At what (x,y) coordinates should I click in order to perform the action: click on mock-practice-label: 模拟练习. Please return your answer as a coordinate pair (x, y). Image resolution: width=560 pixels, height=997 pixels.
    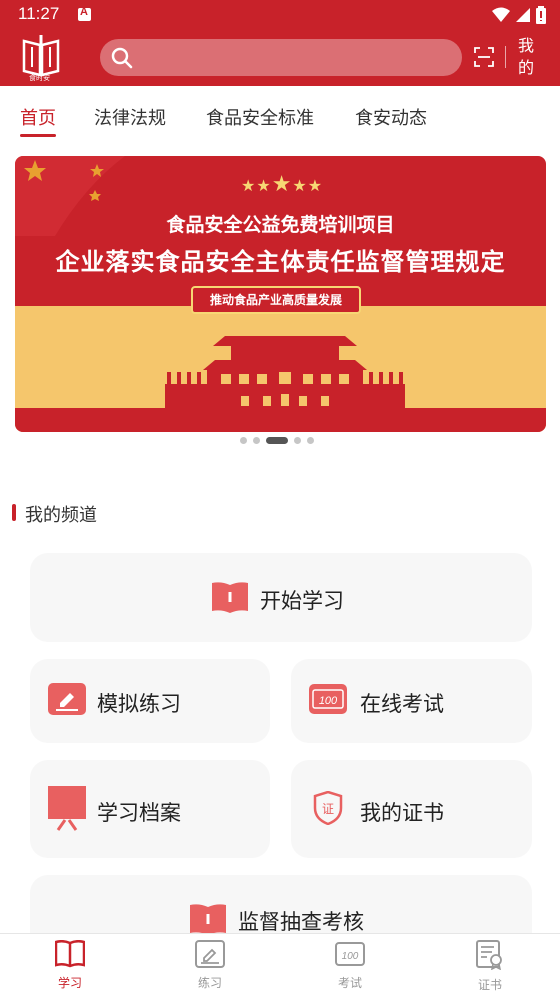
    Looking at the image, I should click on (139, 704).